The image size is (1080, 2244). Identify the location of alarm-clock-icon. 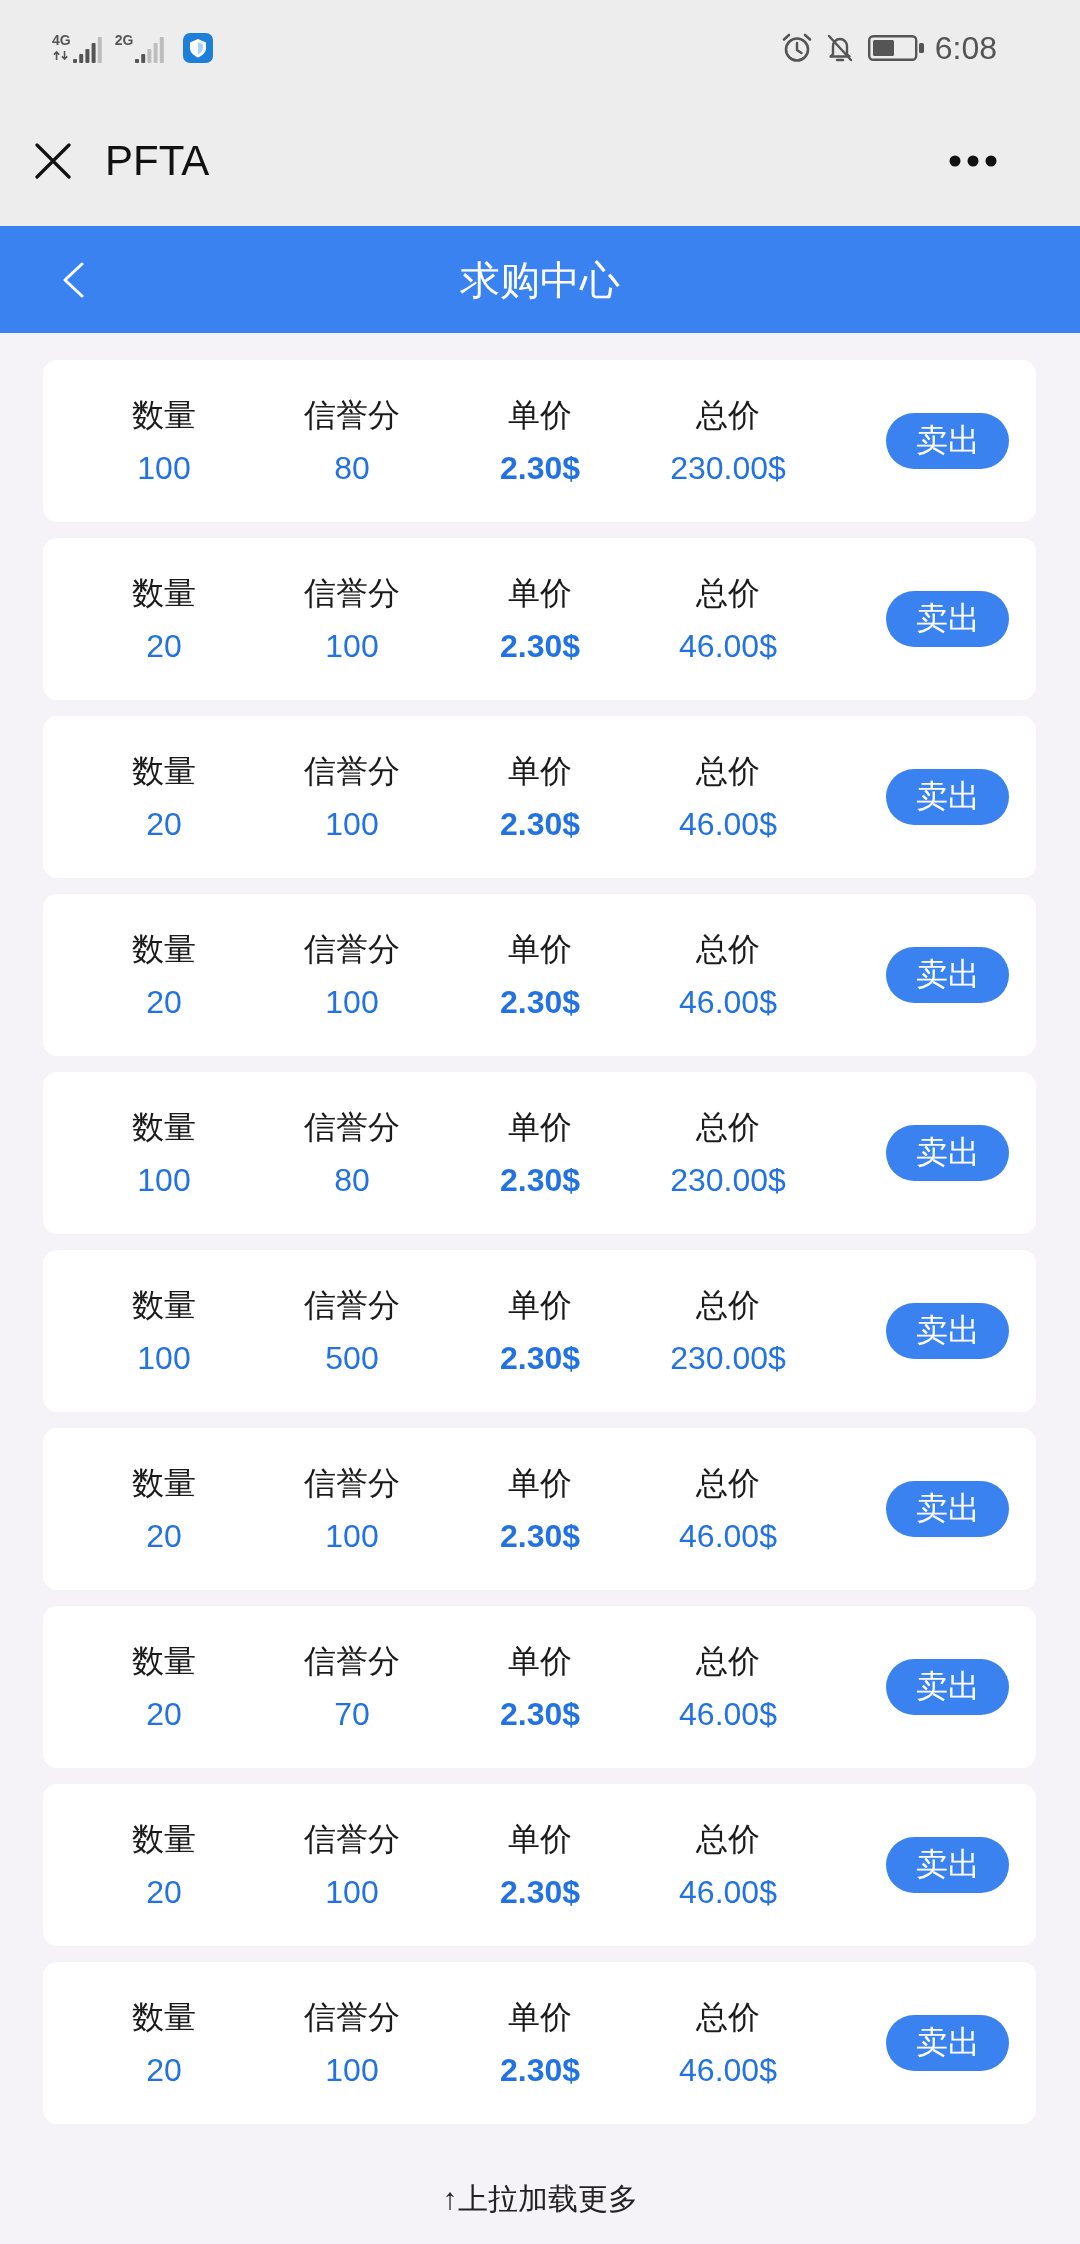
(796, 48).